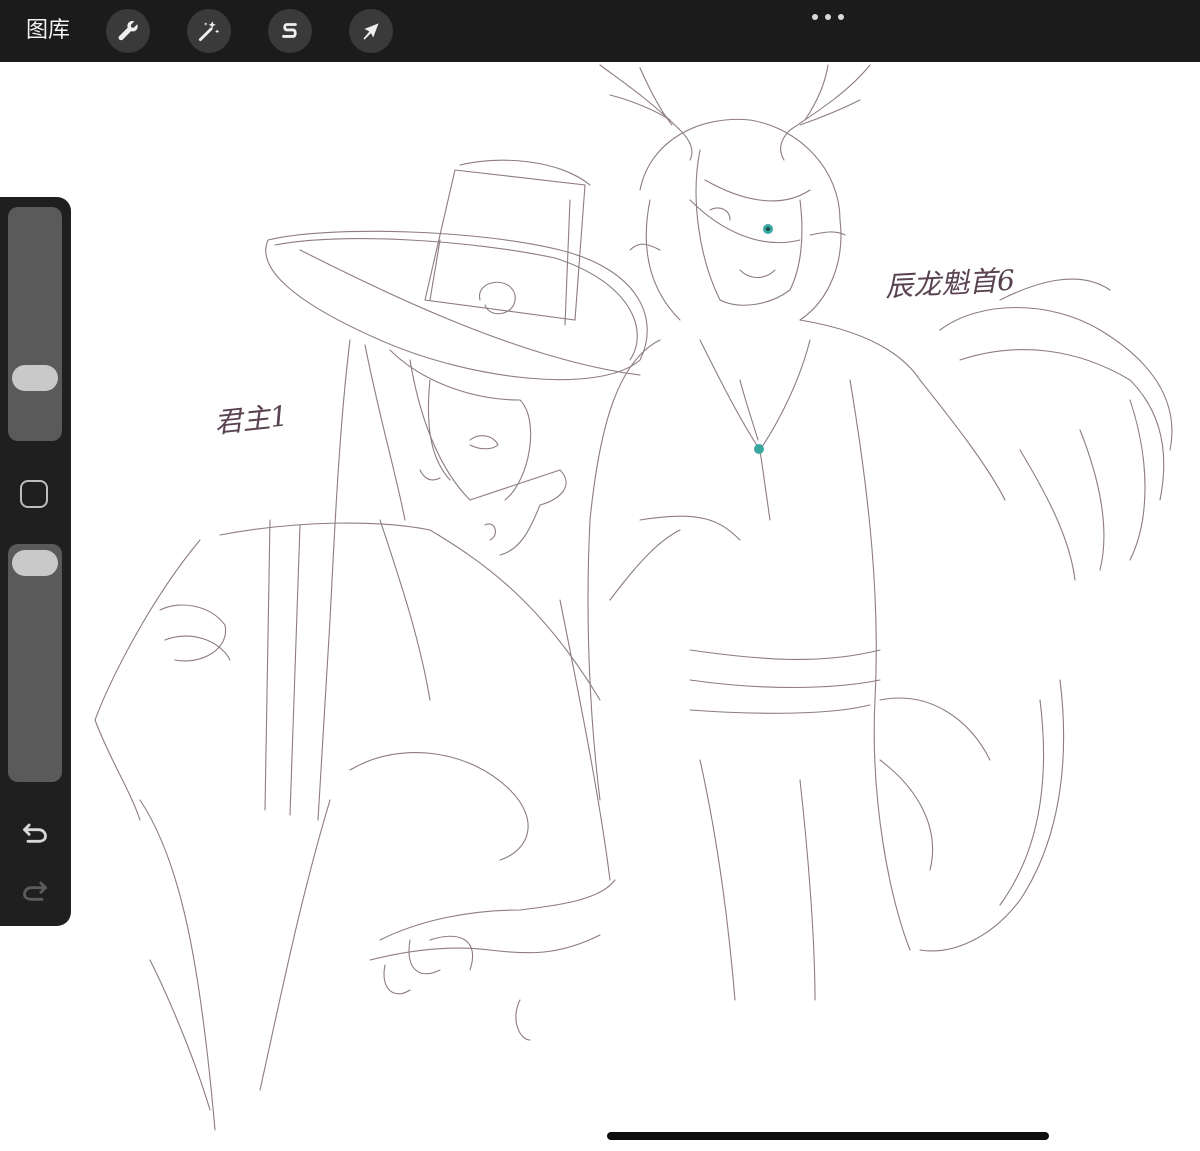 The width and height of the screenshot is (1200, 1151). Describe the element at coordinates (251, 419) in the screenshot. I see `annotation-left: 君主1` at that location.